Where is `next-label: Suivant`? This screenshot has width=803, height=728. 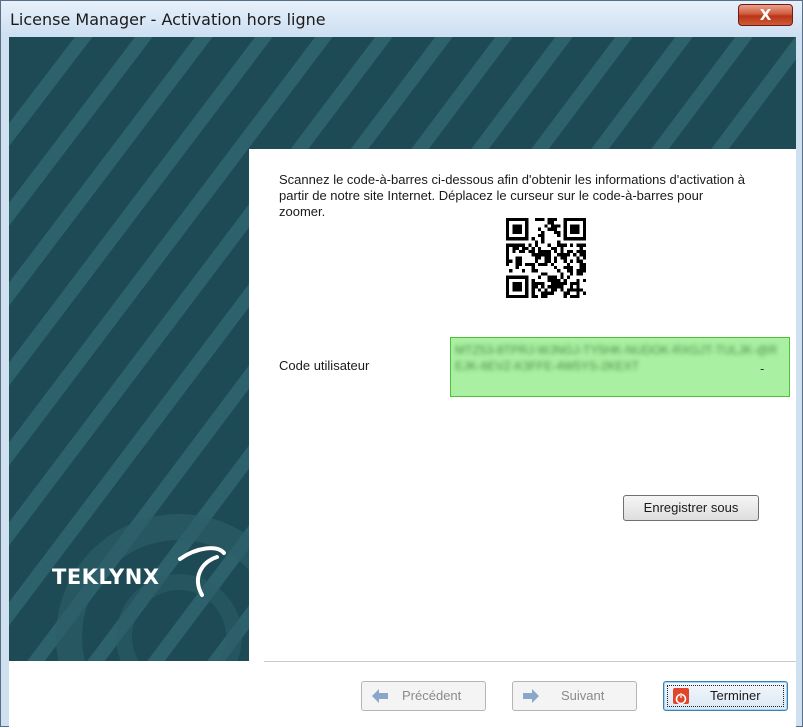 next-label: Suivant is located at coordinates (583, 695).